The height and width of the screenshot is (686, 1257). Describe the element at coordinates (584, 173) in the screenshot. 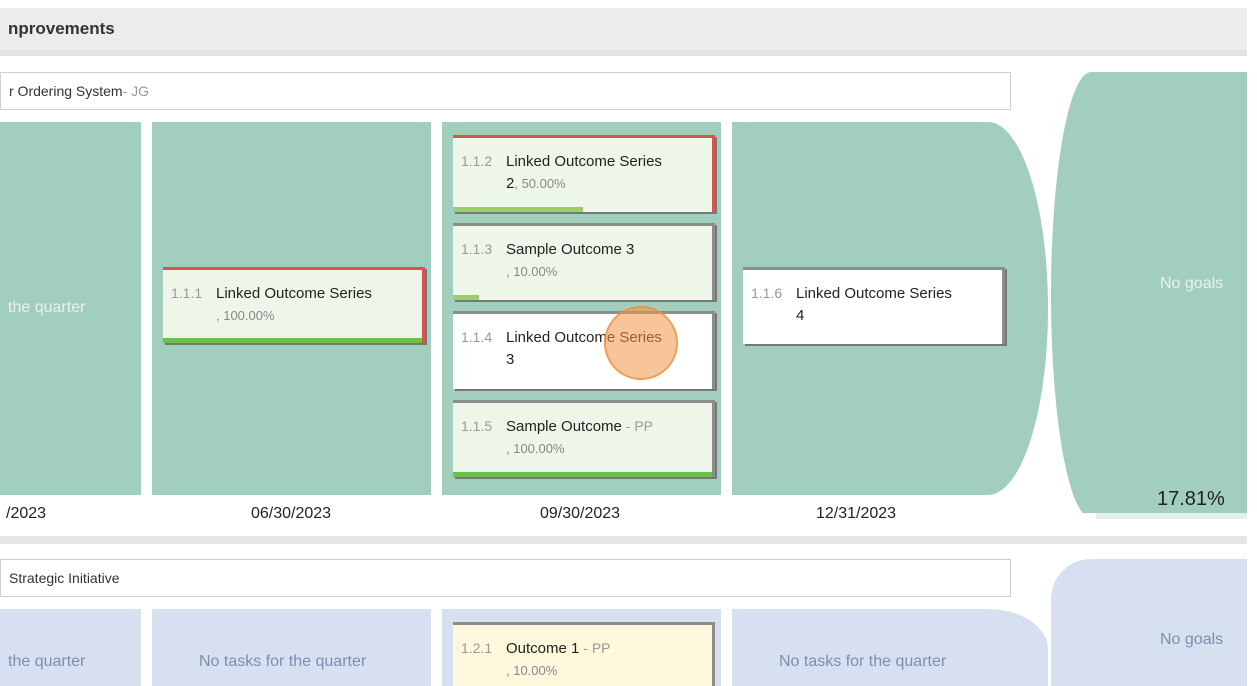

I see `outcome-card: 1.1.2 Linked Outcome Series 2, 50.00%` at that location.